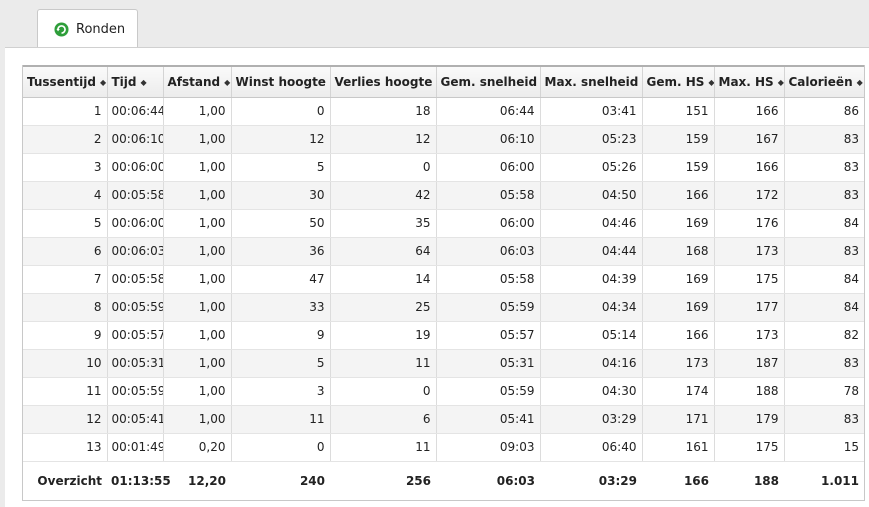 The image size is (869, 507). I want to click on column-header-winst-hoogte: Winst hoogte◆, so click(280, 81).